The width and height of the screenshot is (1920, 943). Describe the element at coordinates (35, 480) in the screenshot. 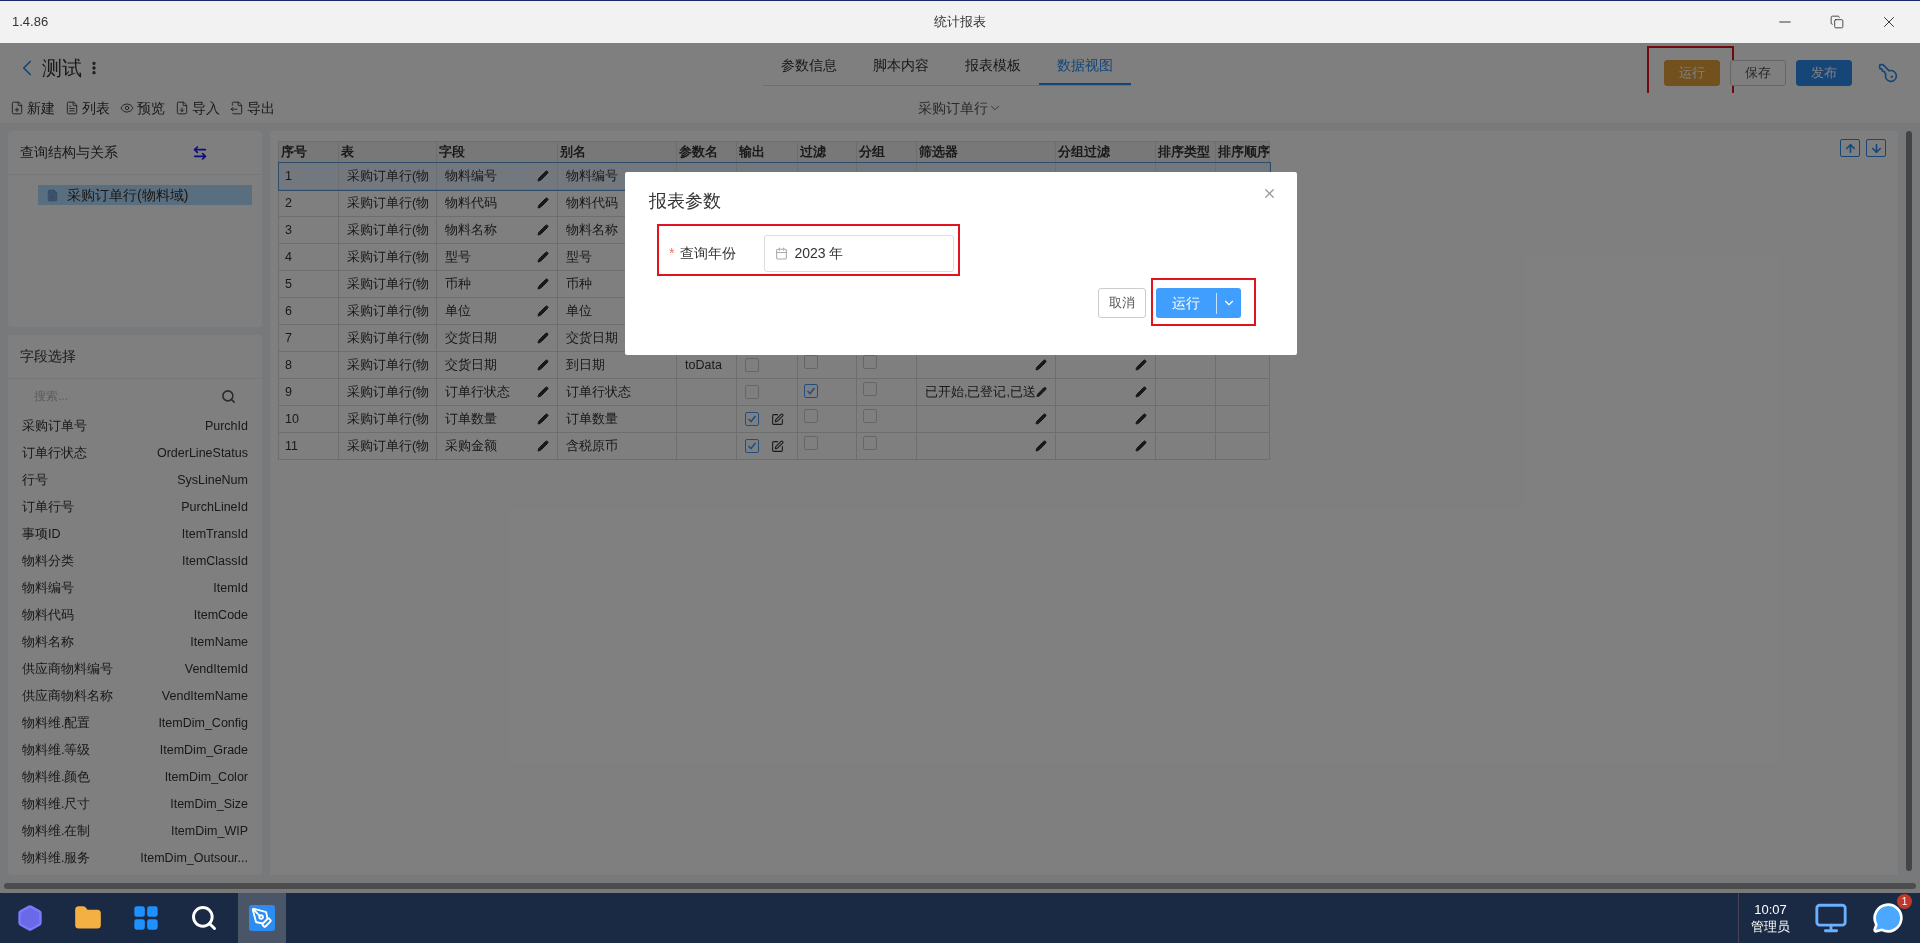

I see `field-label: 行号` at that location.